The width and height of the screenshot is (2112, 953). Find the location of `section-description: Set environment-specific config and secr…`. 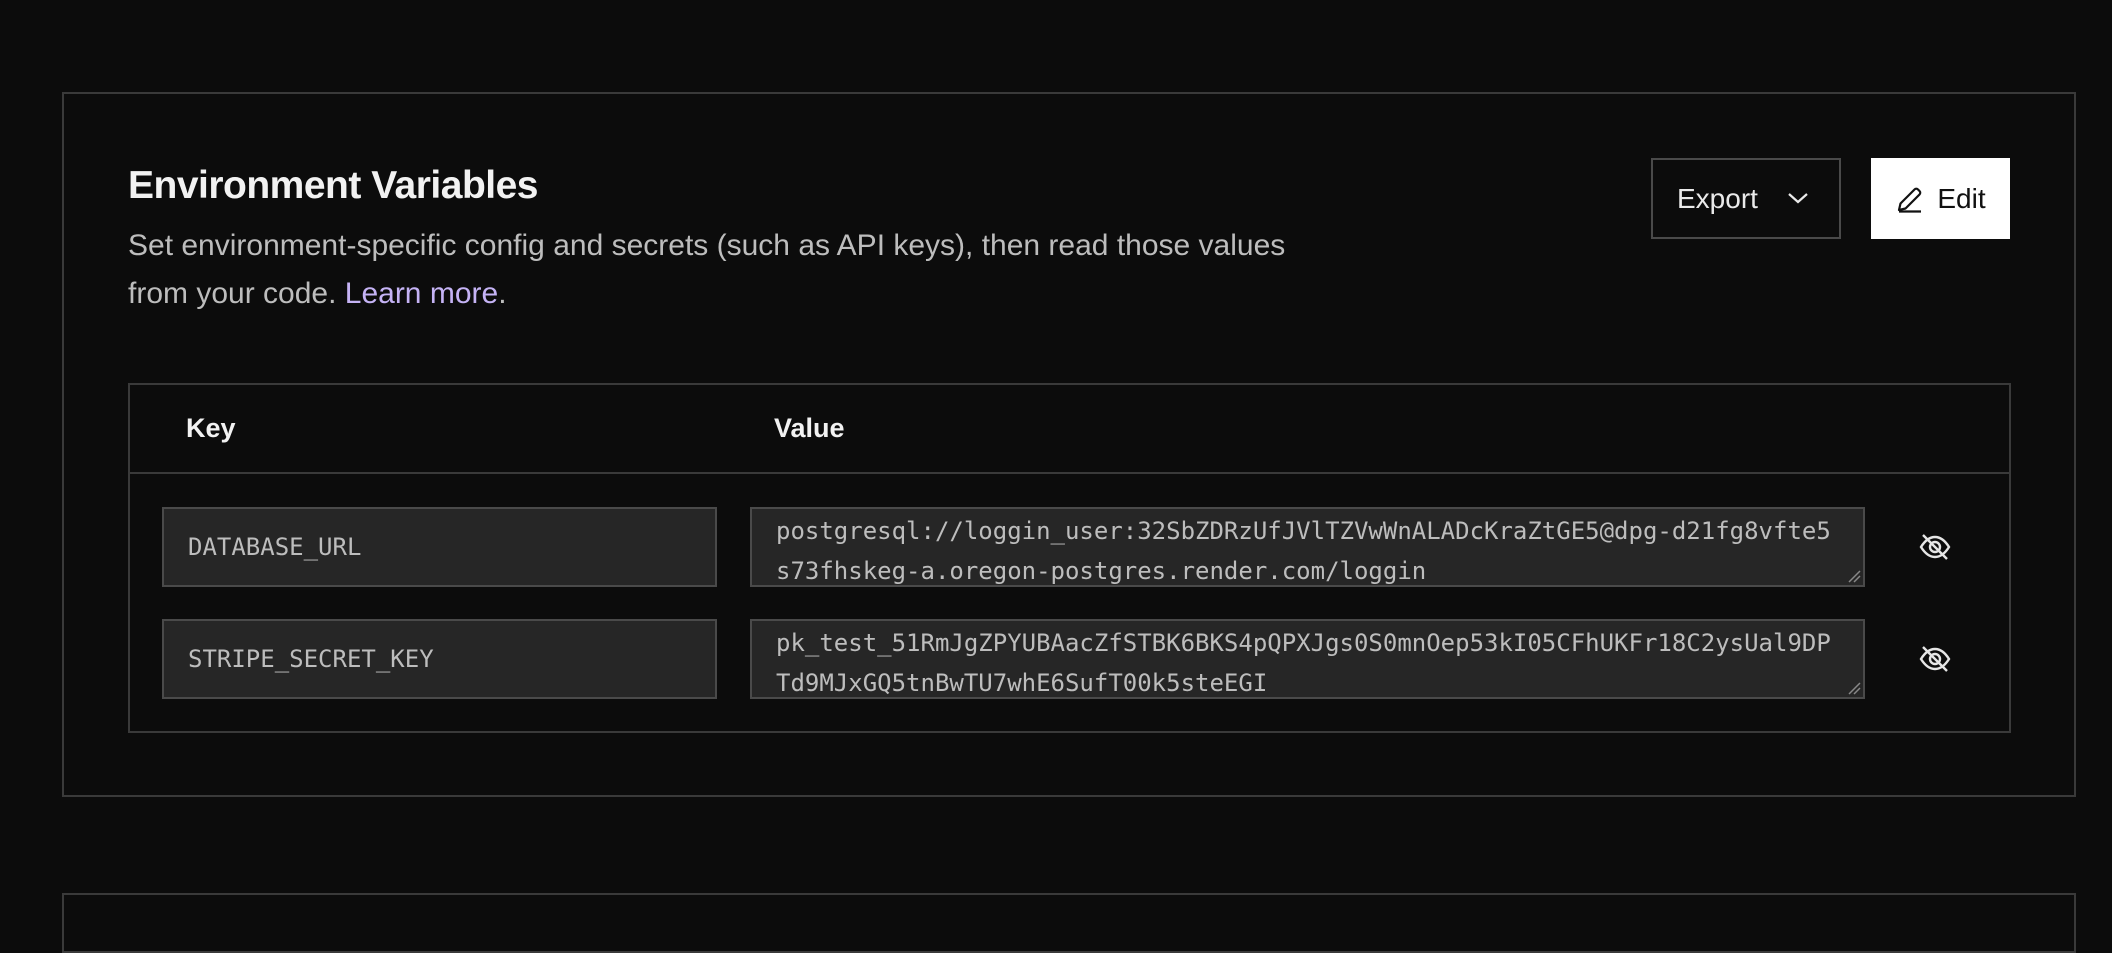

section-description: Set environment-specific config and secr… is located at coordinates (707, 269).